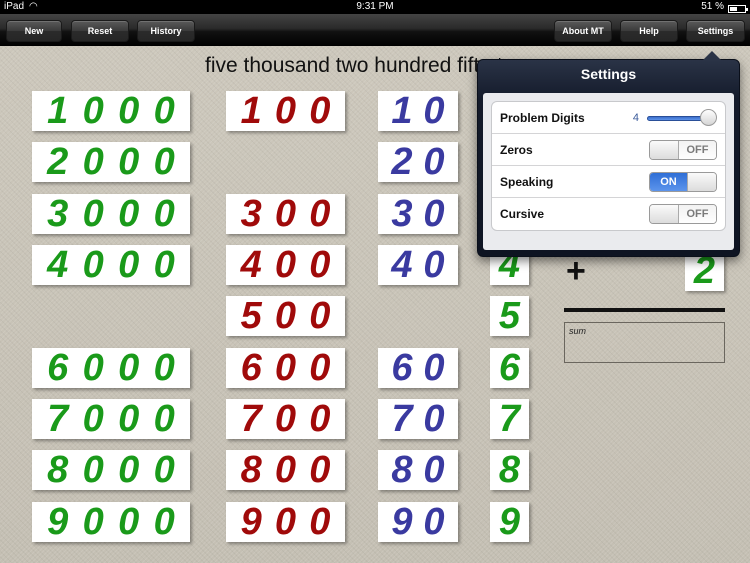  Describe the element at coordinates (111, 111) in the screenshot. I see `number-card-1000: 1000` at that location.